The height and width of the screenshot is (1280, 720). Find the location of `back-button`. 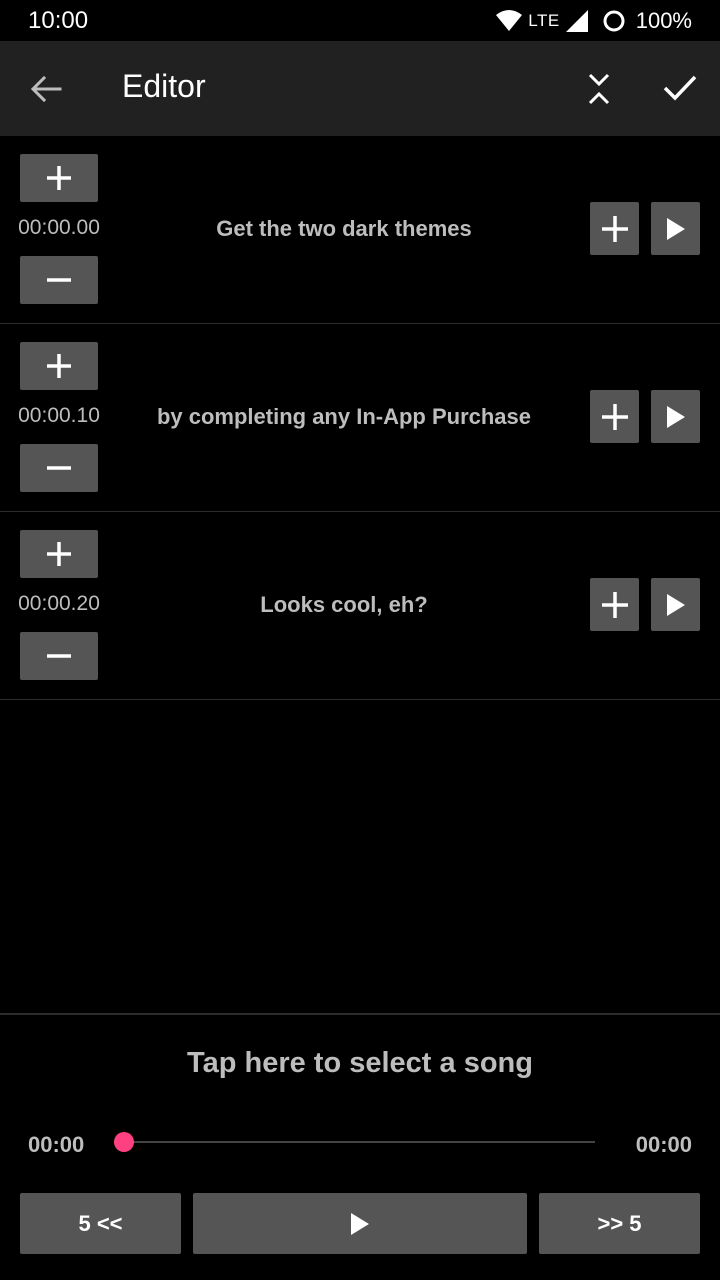

back-button is located at coordinates (46, 89).